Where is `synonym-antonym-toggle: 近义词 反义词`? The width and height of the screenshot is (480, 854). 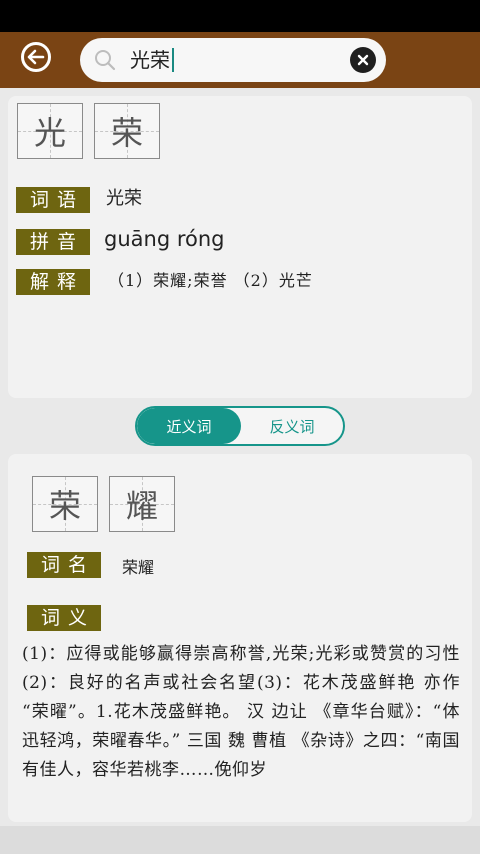 synonym-antonym-toggle: 近义词 反义词 is located at coordinates (240, 426).